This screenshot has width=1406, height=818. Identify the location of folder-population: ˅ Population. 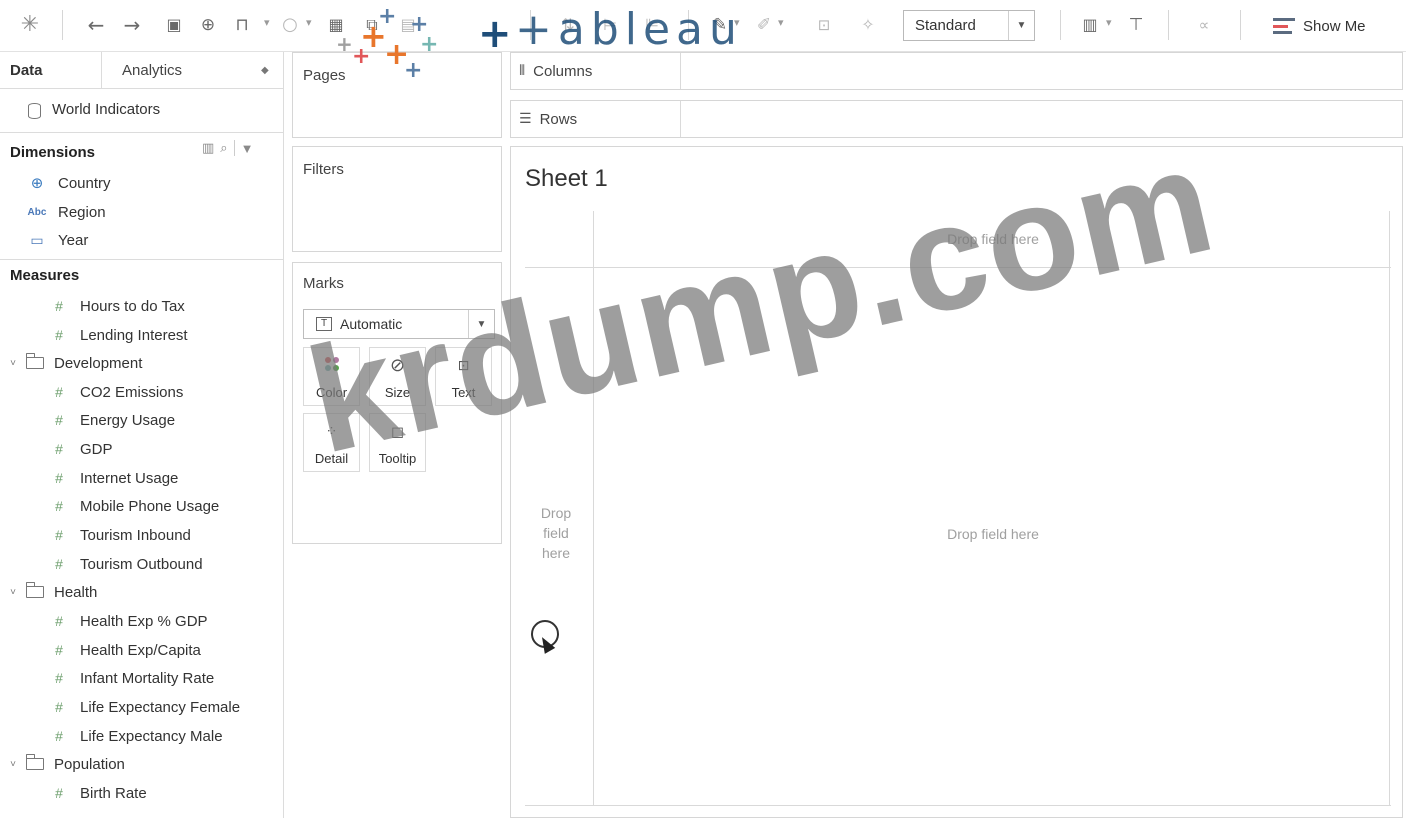
(65, 764).